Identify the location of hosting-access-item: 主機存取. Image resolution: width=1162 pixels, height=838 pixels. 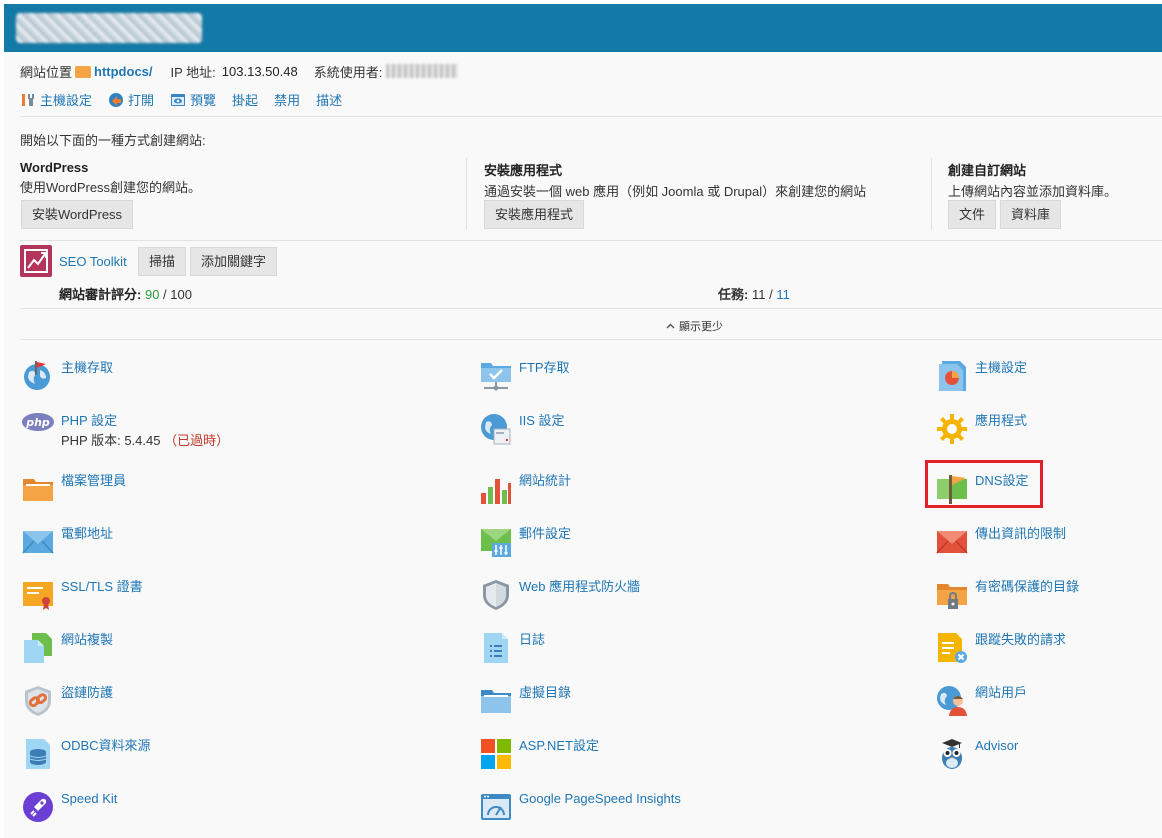
(67, 376).